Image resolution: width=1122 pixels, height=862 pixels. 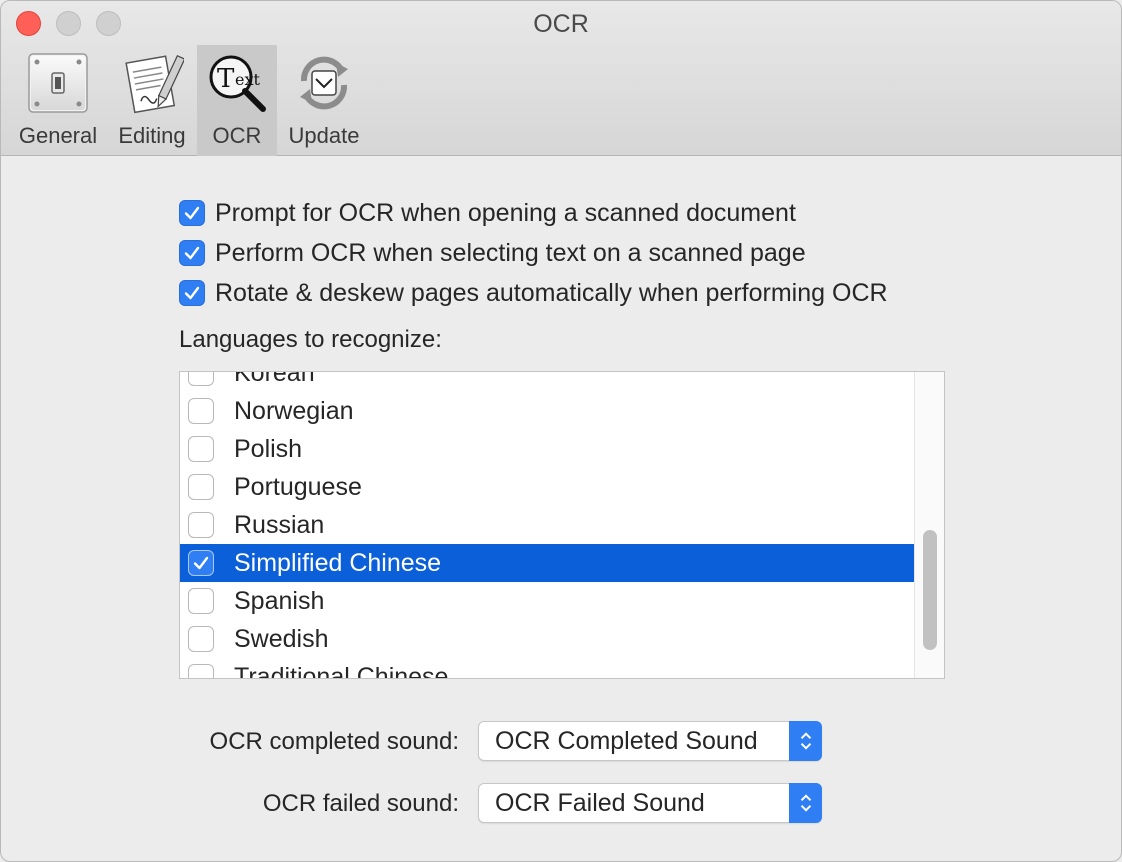 What do you see at coordinates (154, 84) in the screenshot?
I see `document-pen-icon` at bounding box center [154, 84].